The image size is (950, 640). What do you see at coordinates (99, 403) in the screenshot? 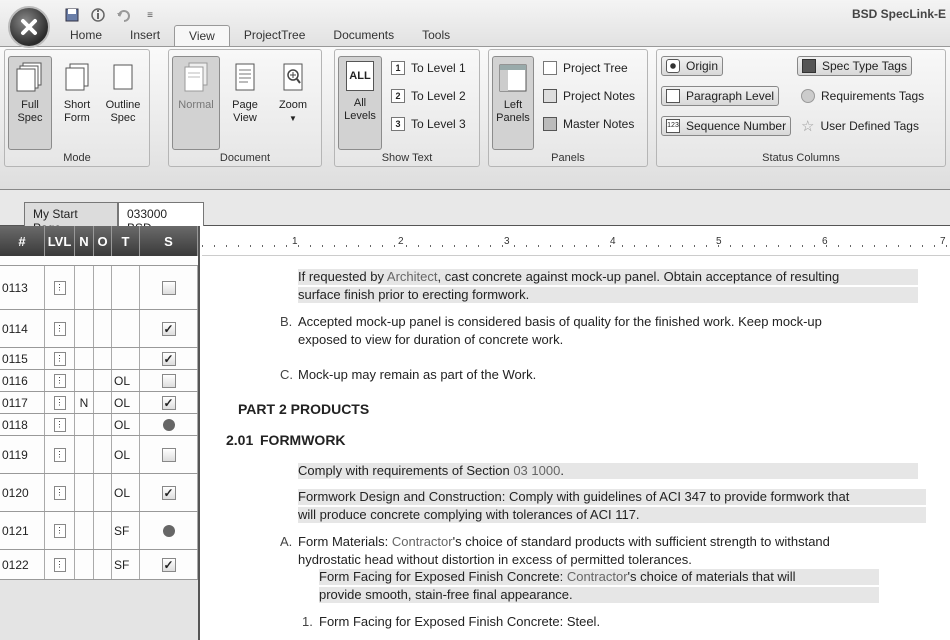
I see `table-row: 0117 ⋮ N OL ✓` at bounding box center [99, 403].